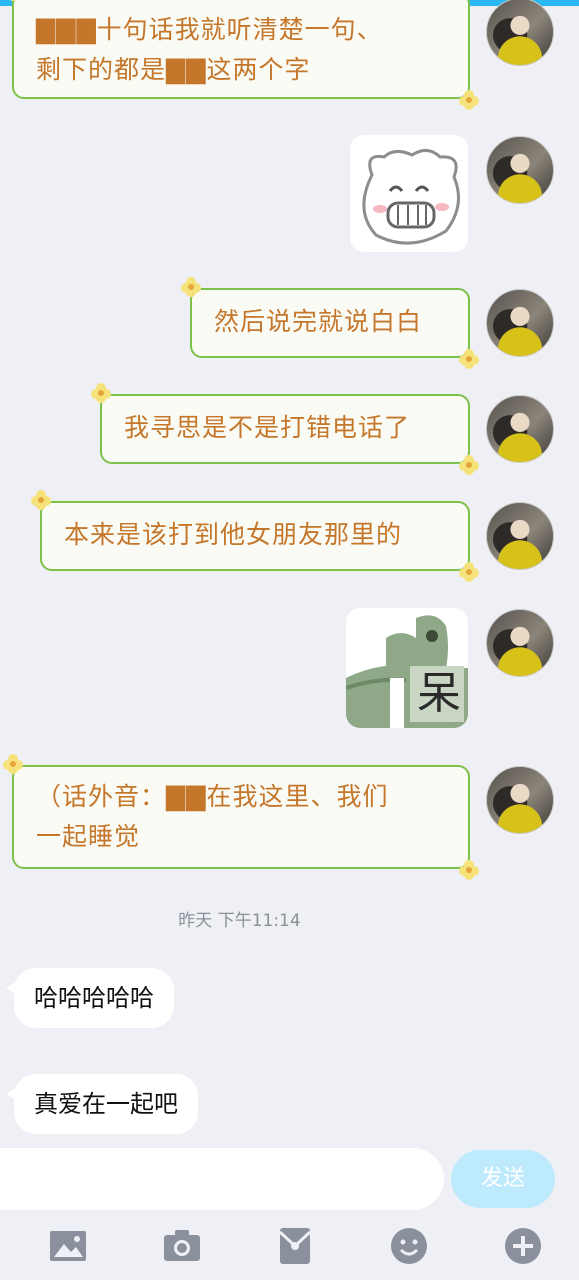 The width and height of the screenshot is (579, 1280). What do you see at coordinates (233, 534) in the screenshot?
I see `message-line: 本来是该打到他女朋友那里的` at bounding box center [233, 534].